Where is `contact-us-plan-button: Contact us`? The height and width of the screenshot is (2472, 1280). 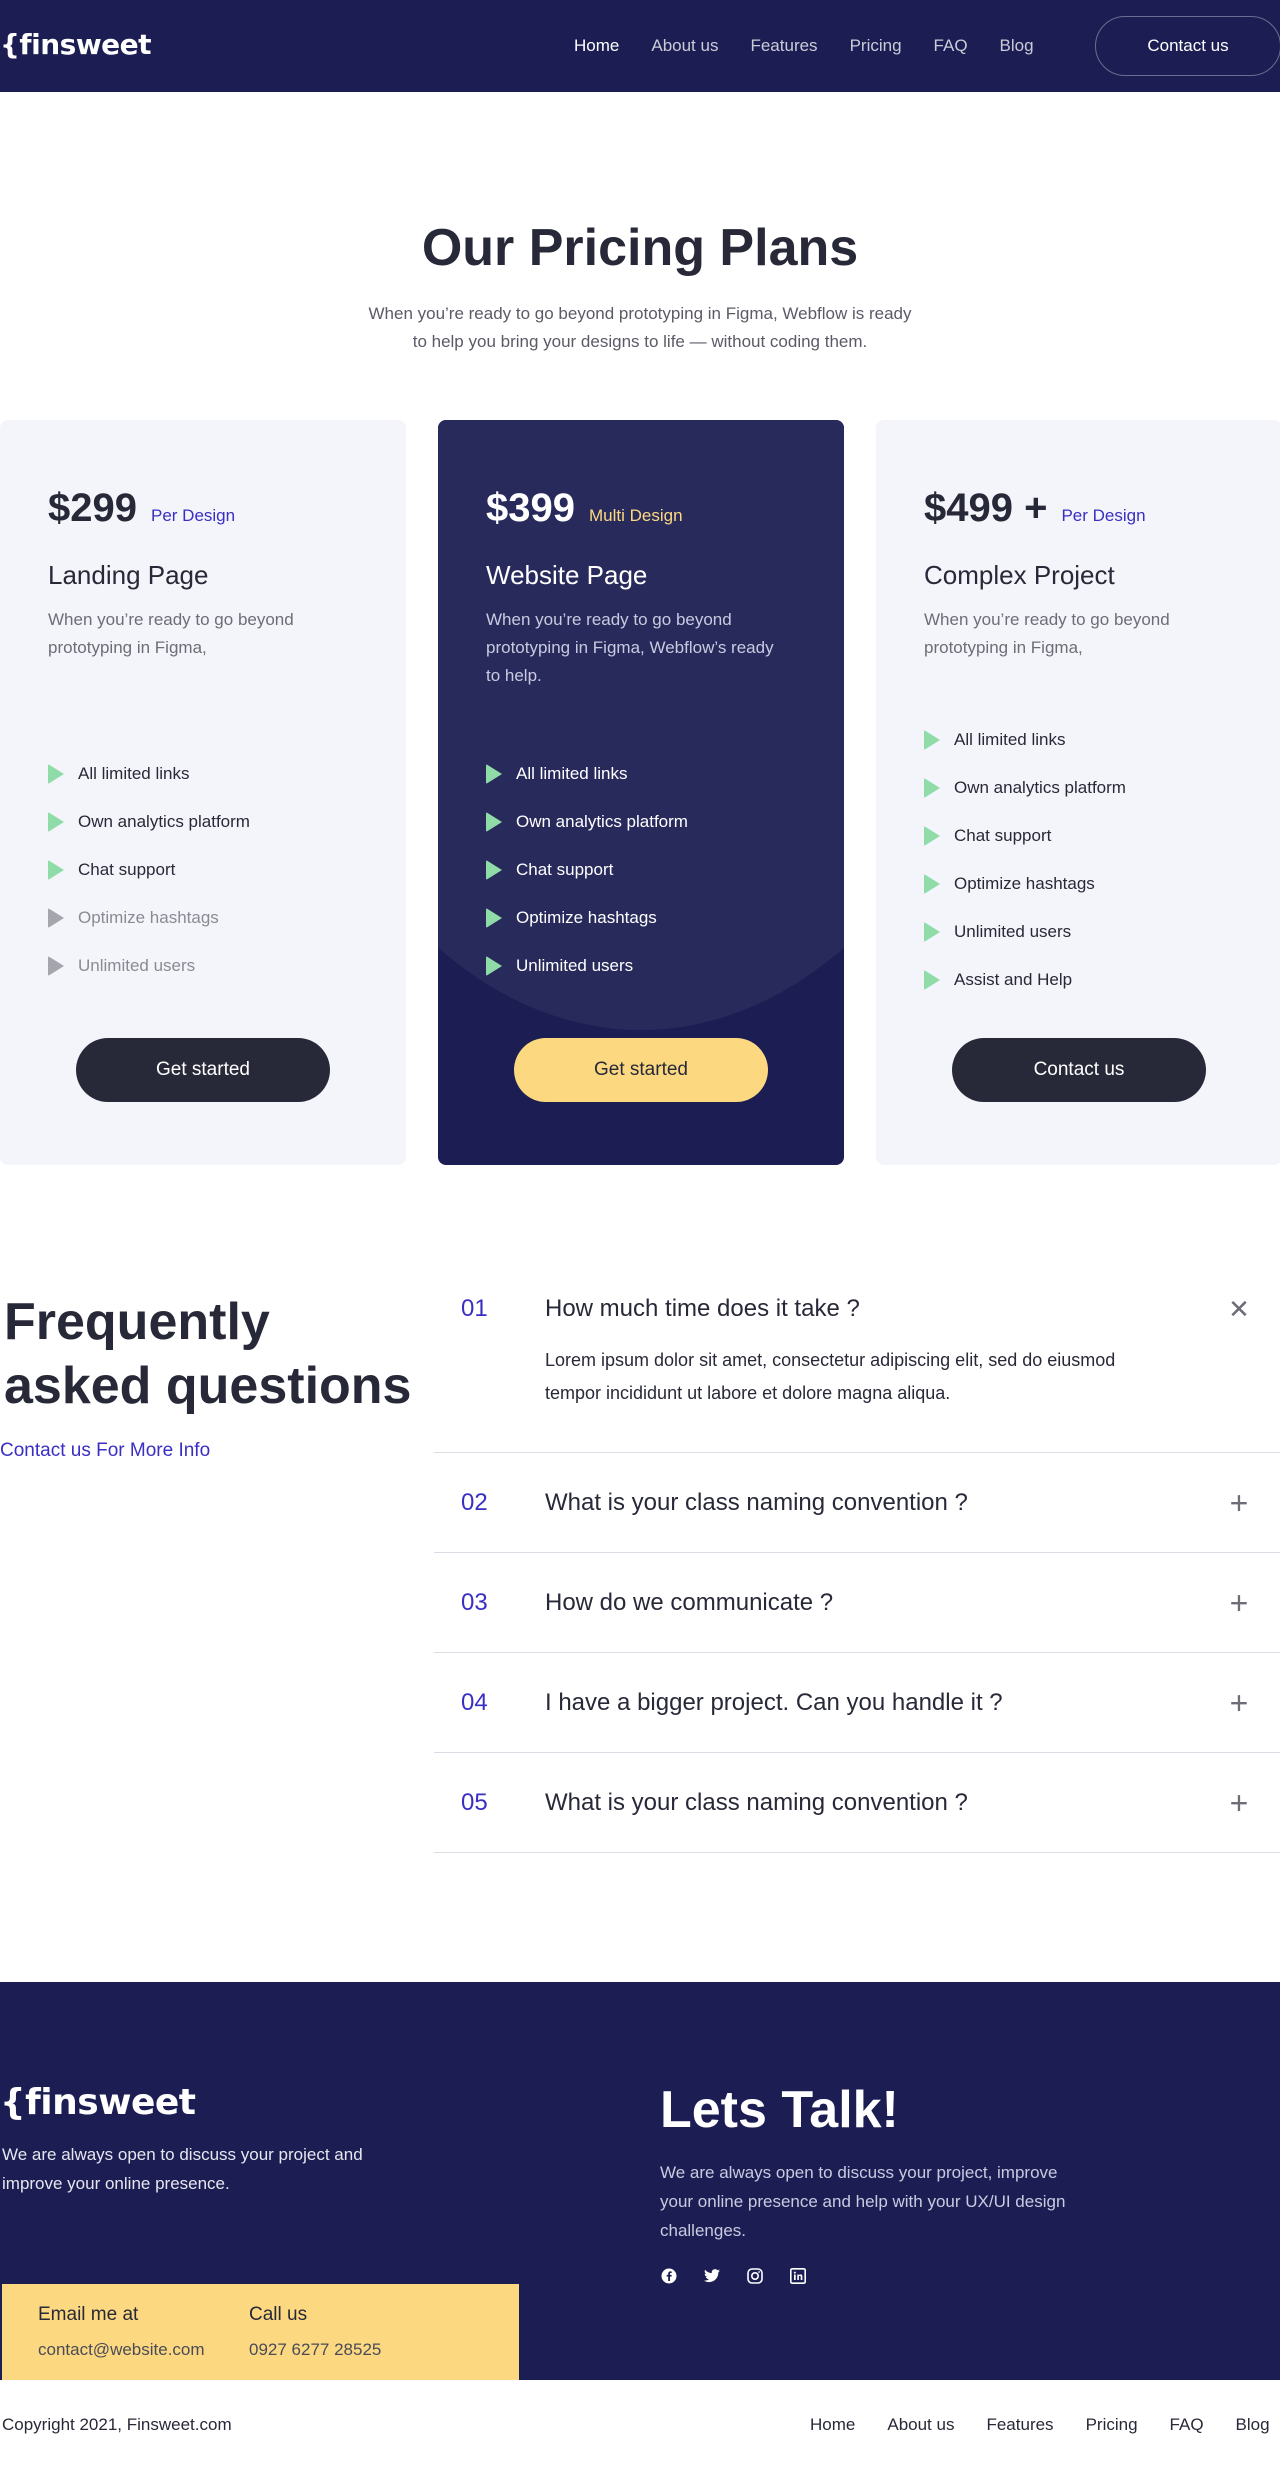 contact-us-plan-button: Contact us is located at coordinates (1079, 1070).